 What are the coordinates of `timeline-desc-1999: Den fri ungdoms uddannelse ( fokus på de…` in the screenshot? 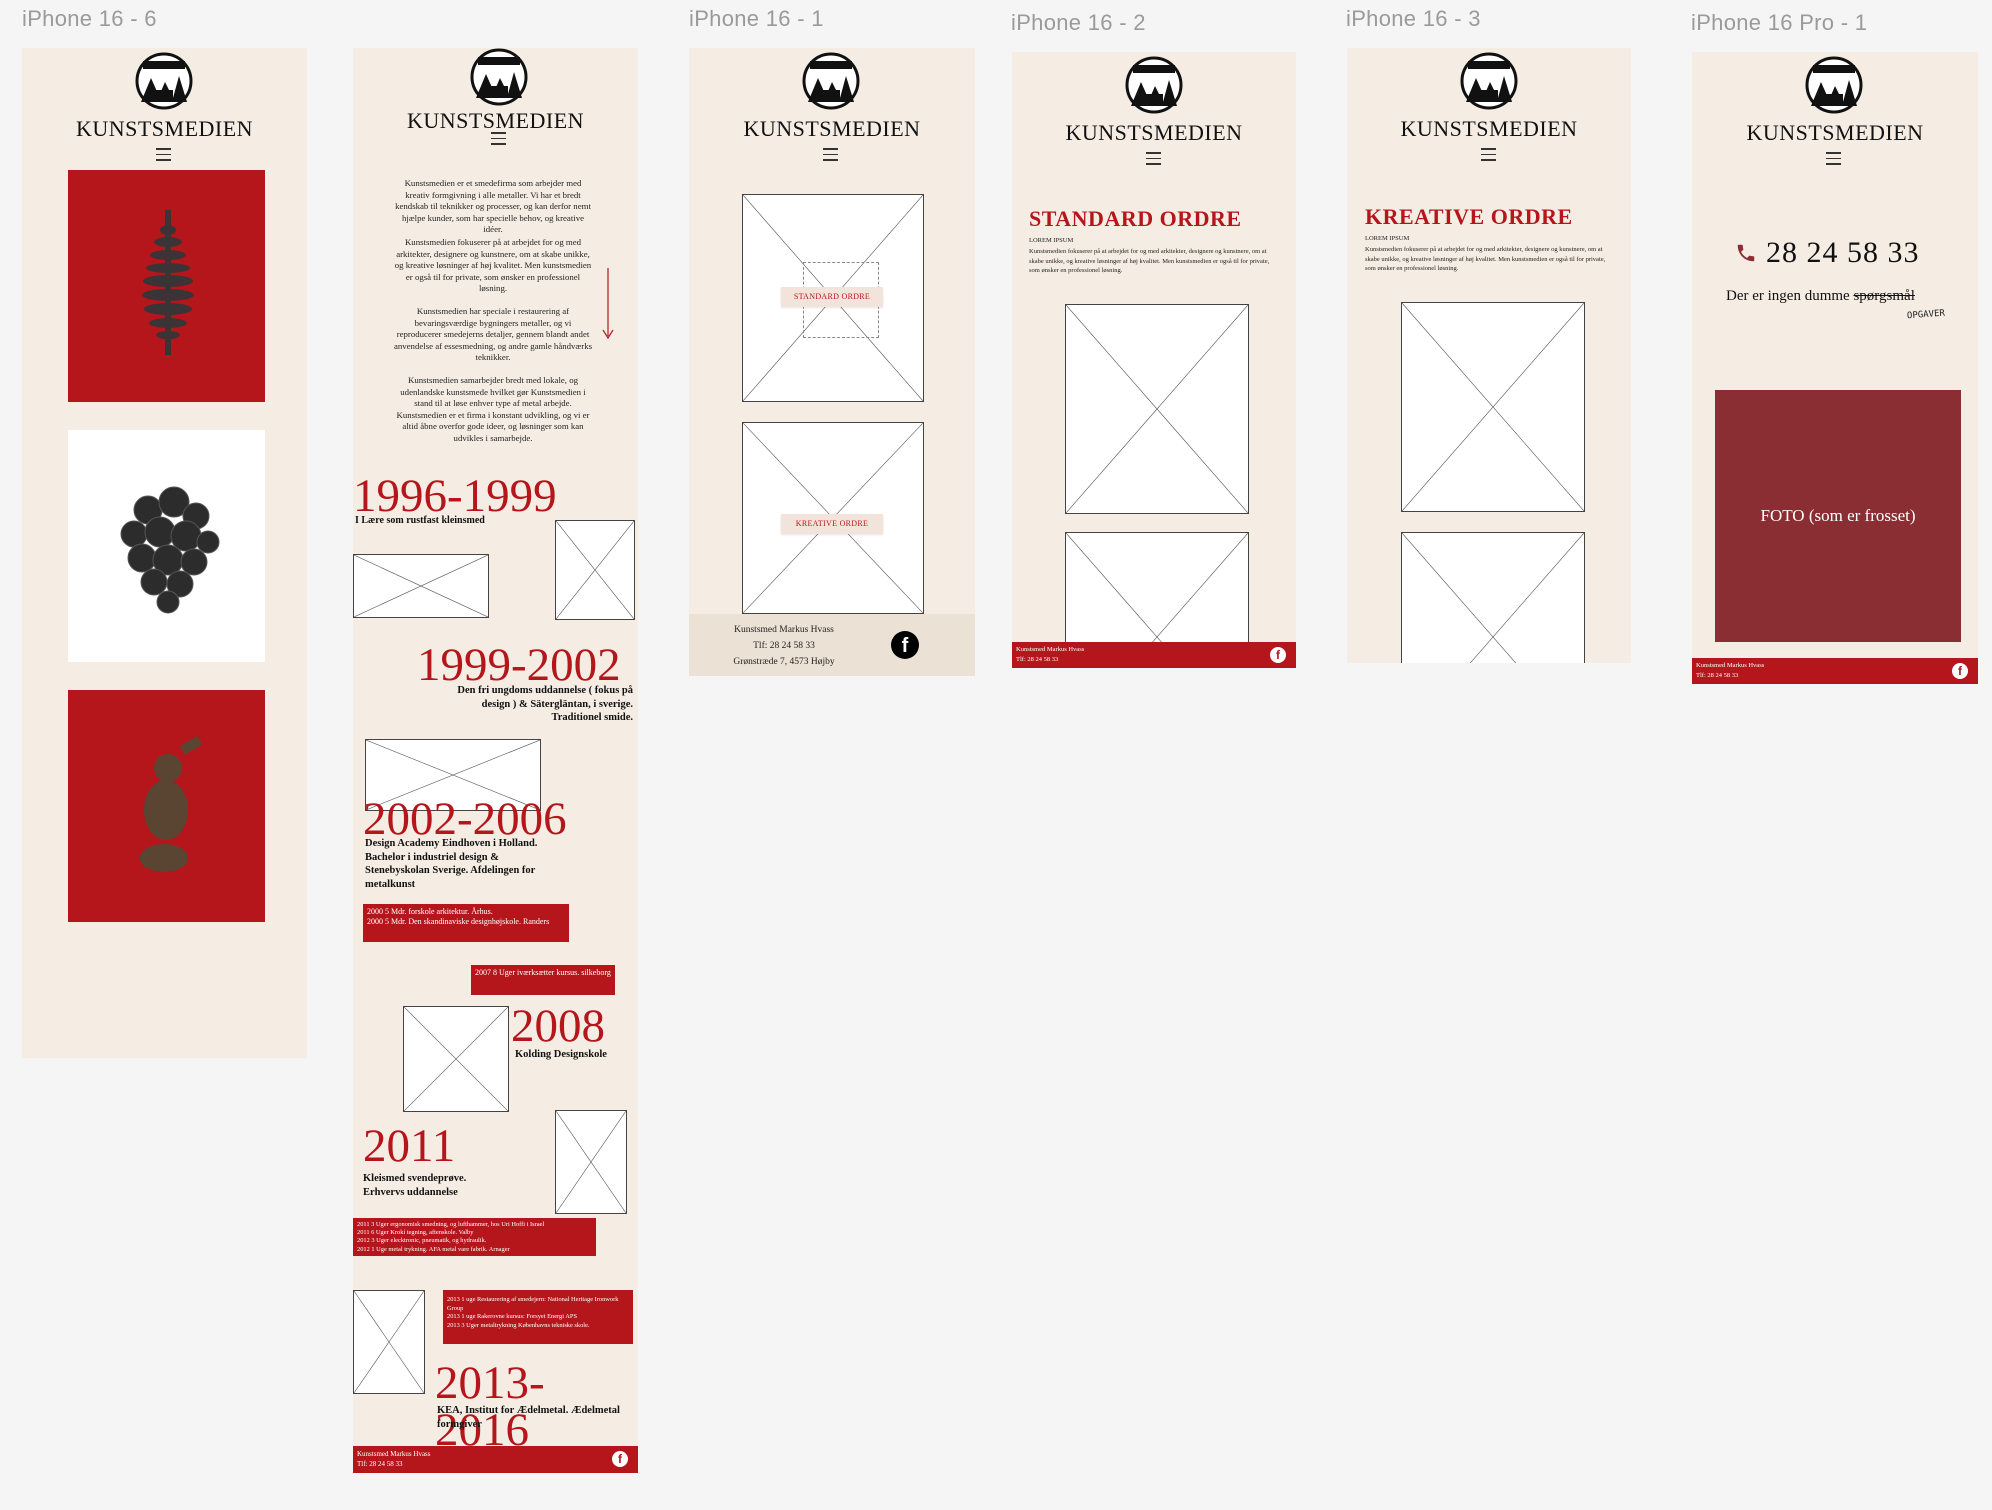 It's located at (545, 704).